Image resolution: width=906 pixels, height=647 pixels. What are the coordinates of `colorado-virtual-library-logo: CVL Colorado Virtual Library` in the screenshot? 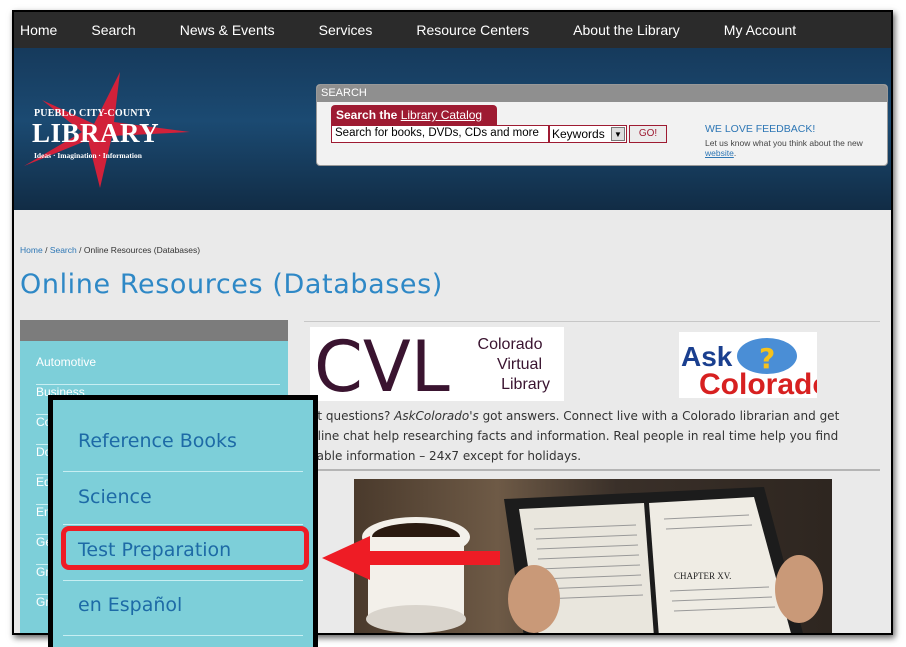 It's located at (437, 367).